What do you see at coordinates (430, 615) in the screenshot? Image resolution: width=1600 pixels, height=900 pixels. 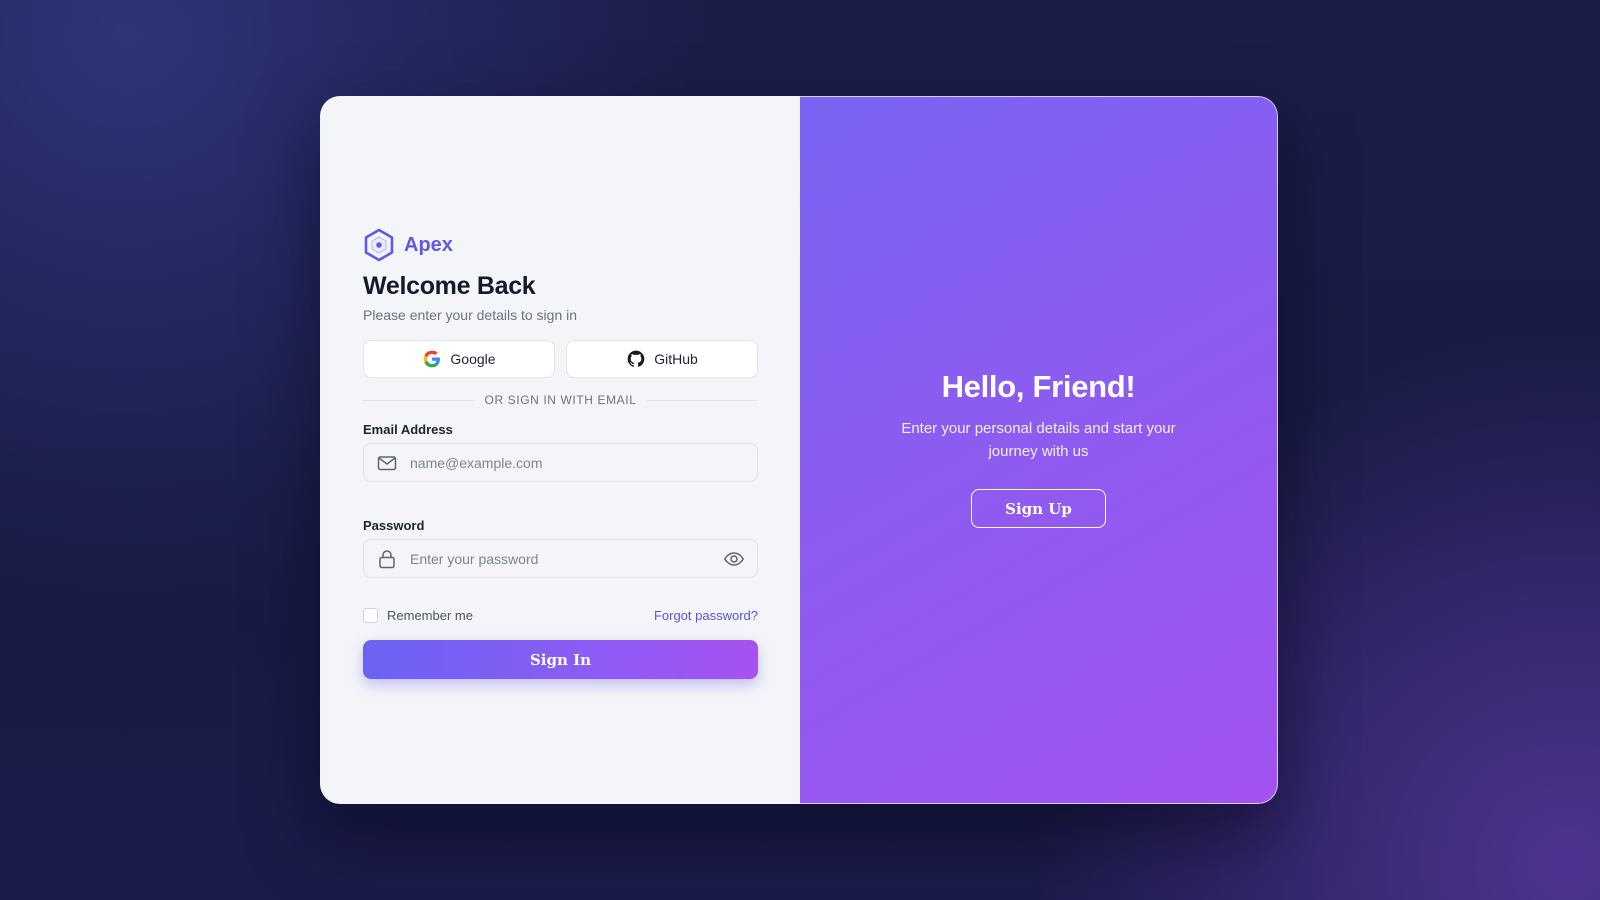 I see `remember-label: Remember me` at bounding box center [430, 615].